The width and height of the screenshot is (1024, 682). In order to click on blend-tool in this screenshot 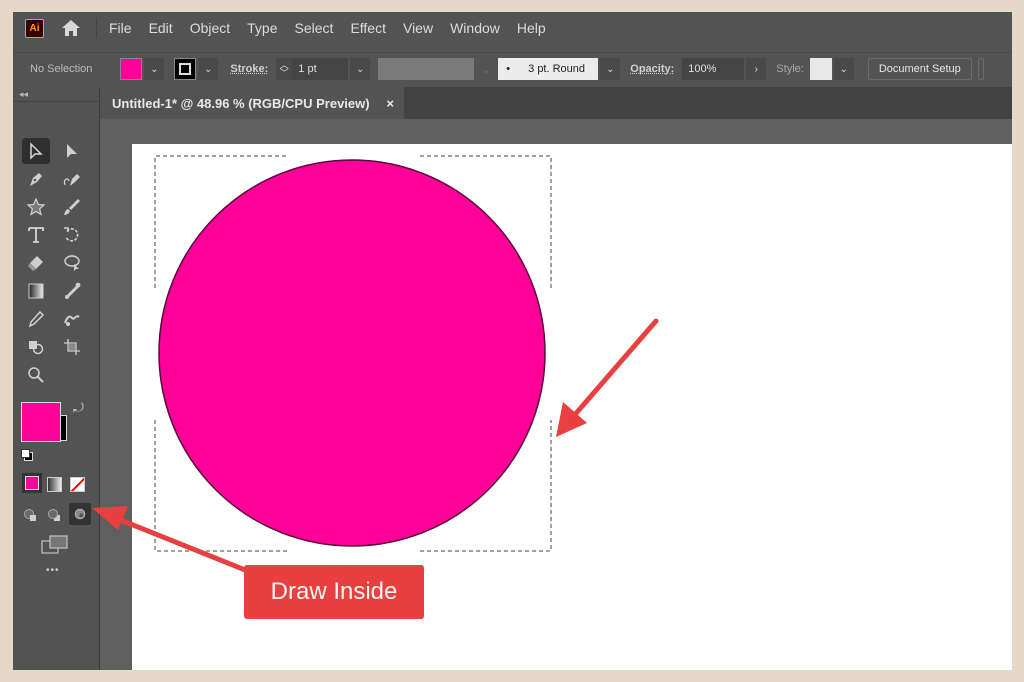, I will do `click(72, 319)`.